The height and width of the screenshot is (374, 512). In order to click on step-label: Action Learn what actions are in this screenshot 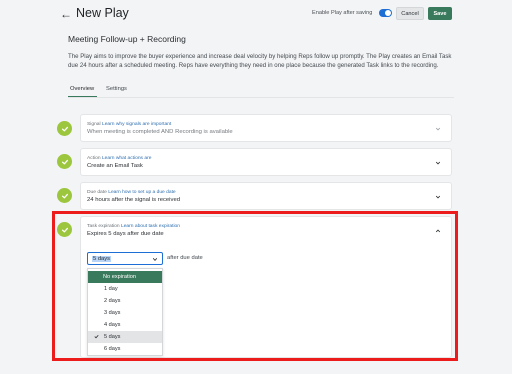, I will do `click(119, 158)`.